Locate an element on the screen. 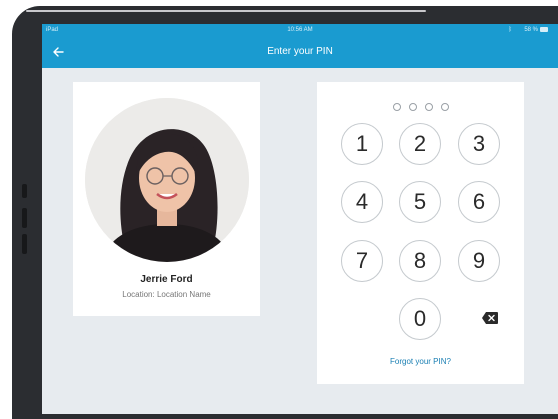 The width and height of the screenshot is (558, 419). key-1: 1 is located at coordinates (362, 144).